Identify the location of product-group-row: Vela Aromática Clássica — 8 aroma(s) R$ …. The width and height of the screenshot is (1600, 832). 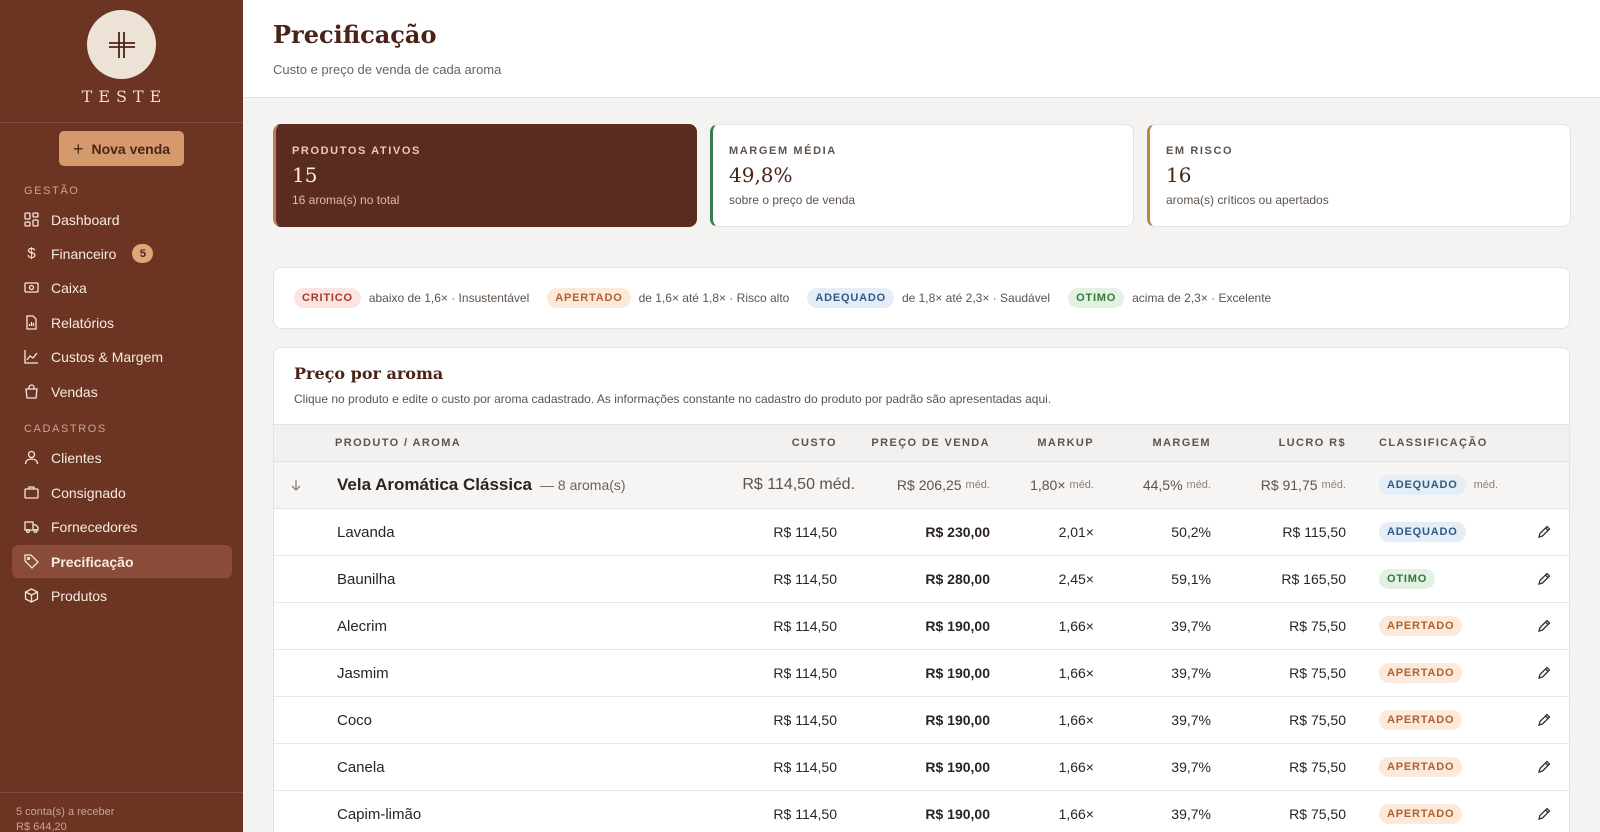
(921, 485).